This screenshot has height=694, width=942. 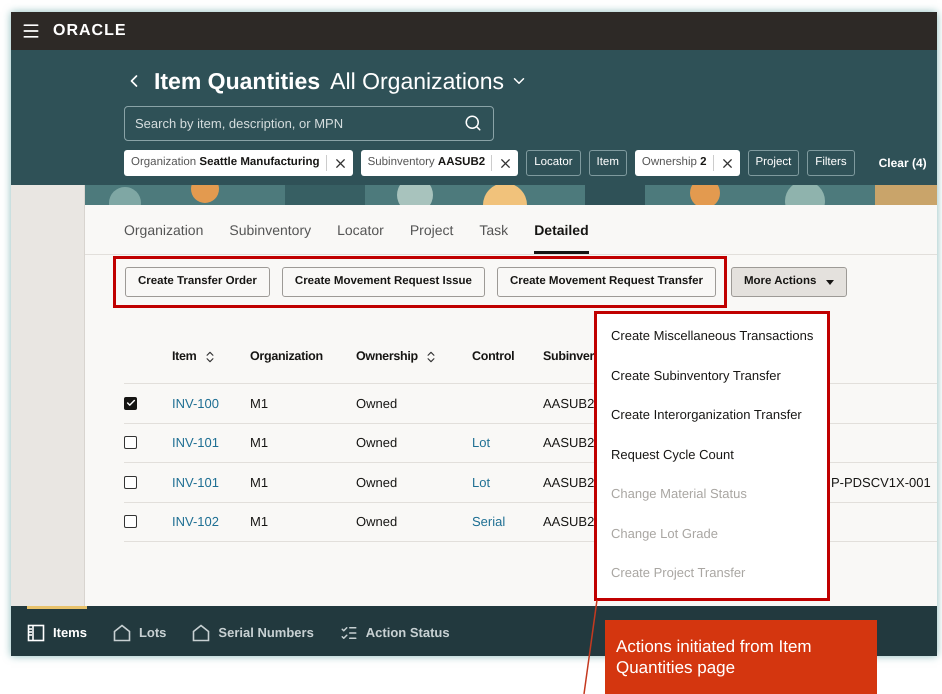 I want to click on menu-item: Create Interorganization Transfer, so click(x=712, y=414).